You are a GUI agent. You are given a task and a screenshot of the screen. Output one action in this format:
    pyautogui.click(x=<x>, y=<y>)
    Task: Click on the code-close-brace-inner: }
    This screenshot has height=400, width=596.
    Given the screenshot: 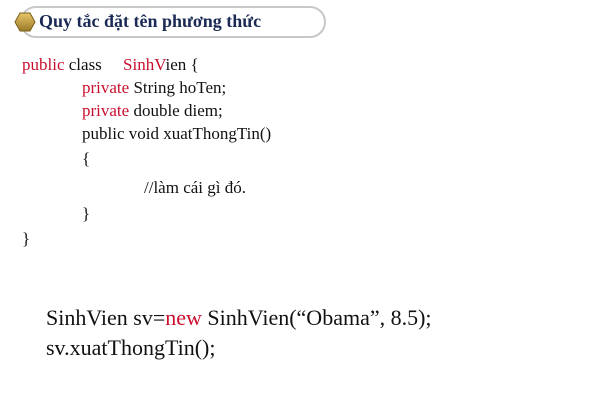 What is the action you would take?
    pyautogui.click(x=86, y=213)
    